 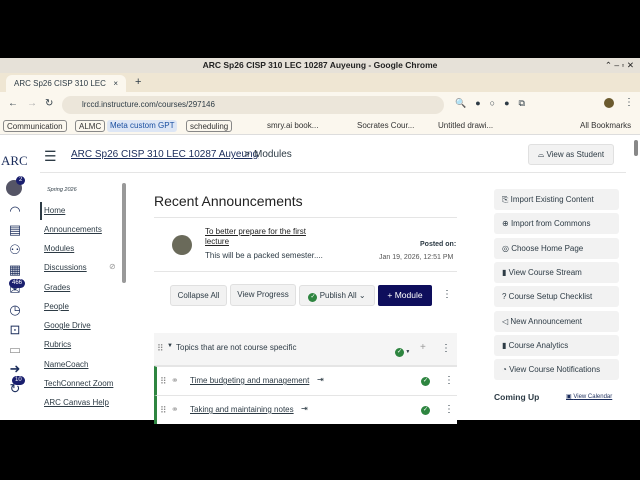 What do you see at coordinates (629, 102) in the screenshot?
I see `menu-icon: ⋮` at bounding box center [629, 102].